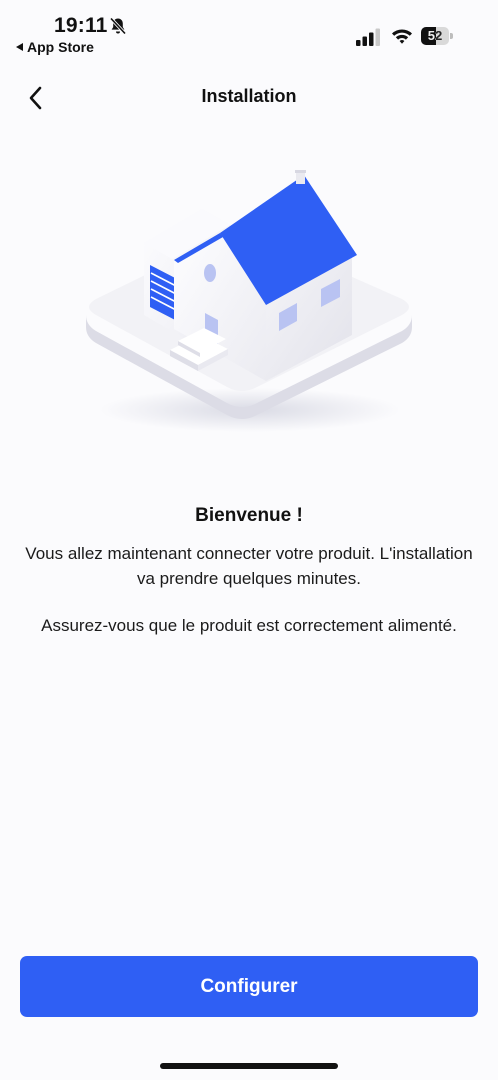 The width and height of the screenshot is (498, 1080). What do you see at coordinates (249, 515) in the screenshot?
I see `welcome-title: Bienvenue !` at bounding box center [249, 515].